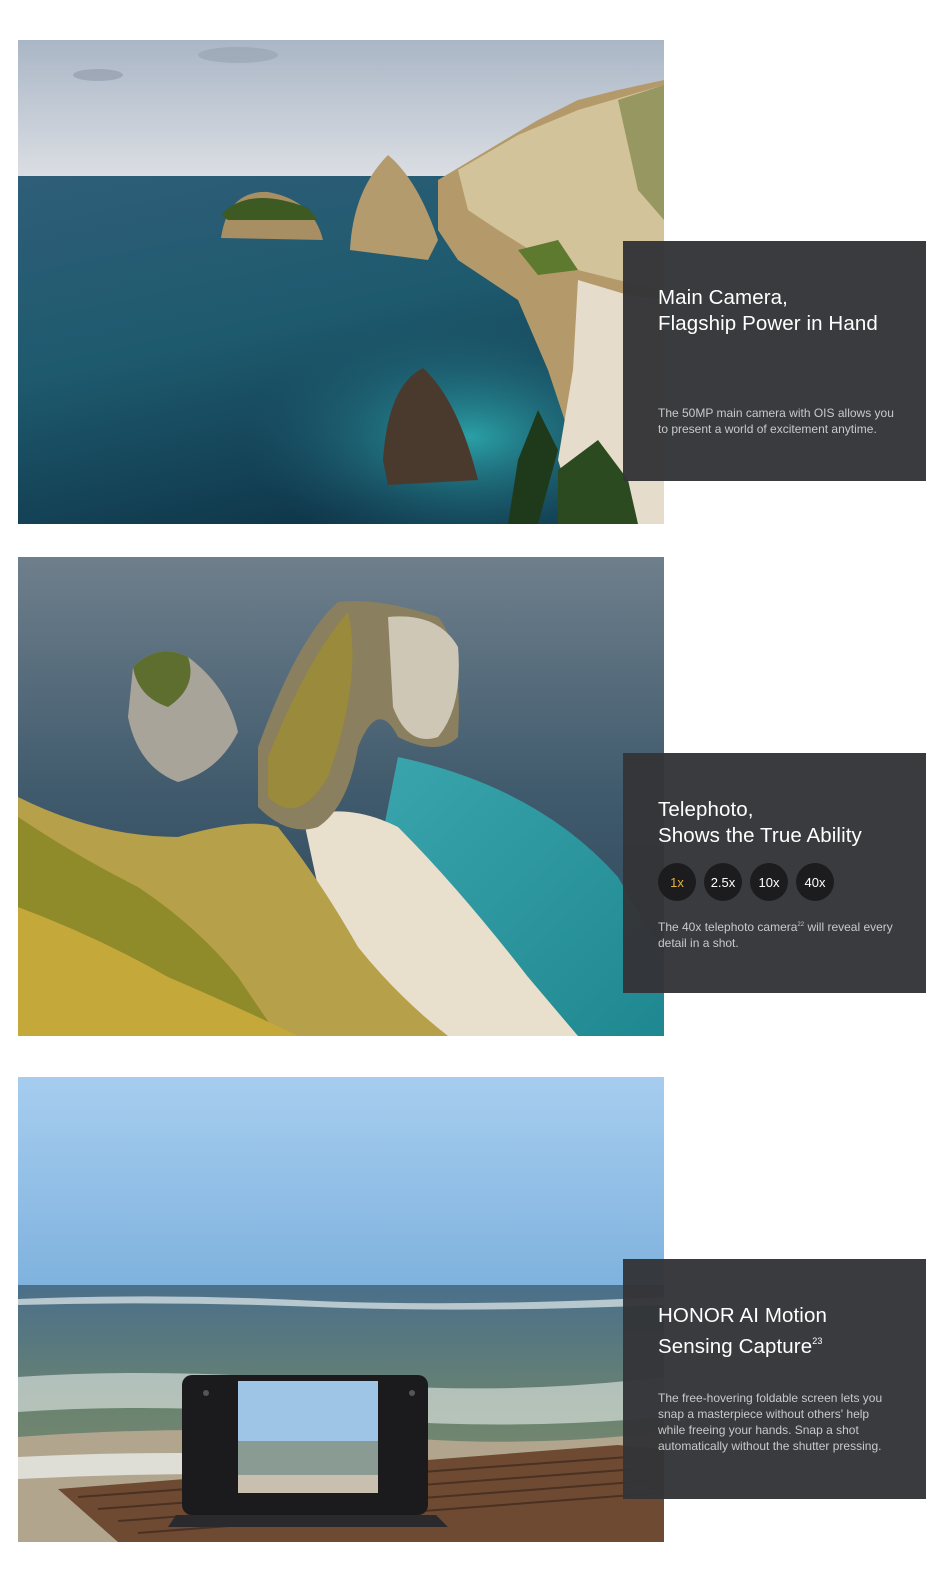  Describe the element at coordinates (760, 835) in the screenshot. I see `telephoto-title-line2: Shows the True Ability` at that location.